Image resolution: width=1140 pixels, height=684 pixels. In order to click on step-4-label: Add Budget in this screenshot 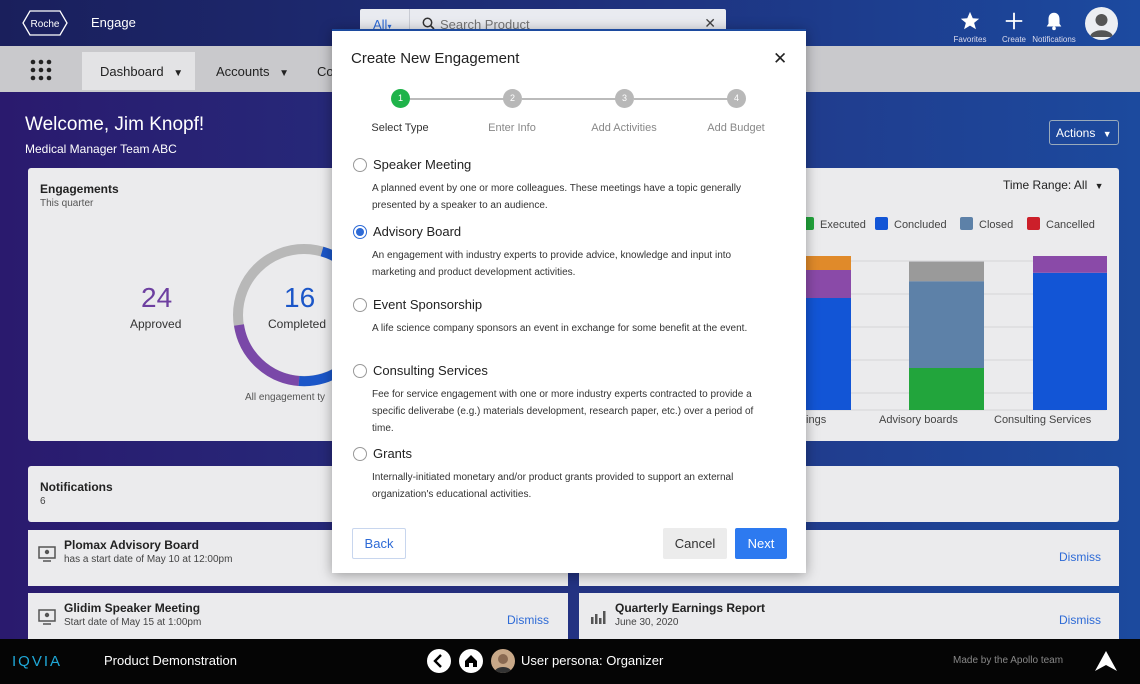, I will do `click(736, 128)`.